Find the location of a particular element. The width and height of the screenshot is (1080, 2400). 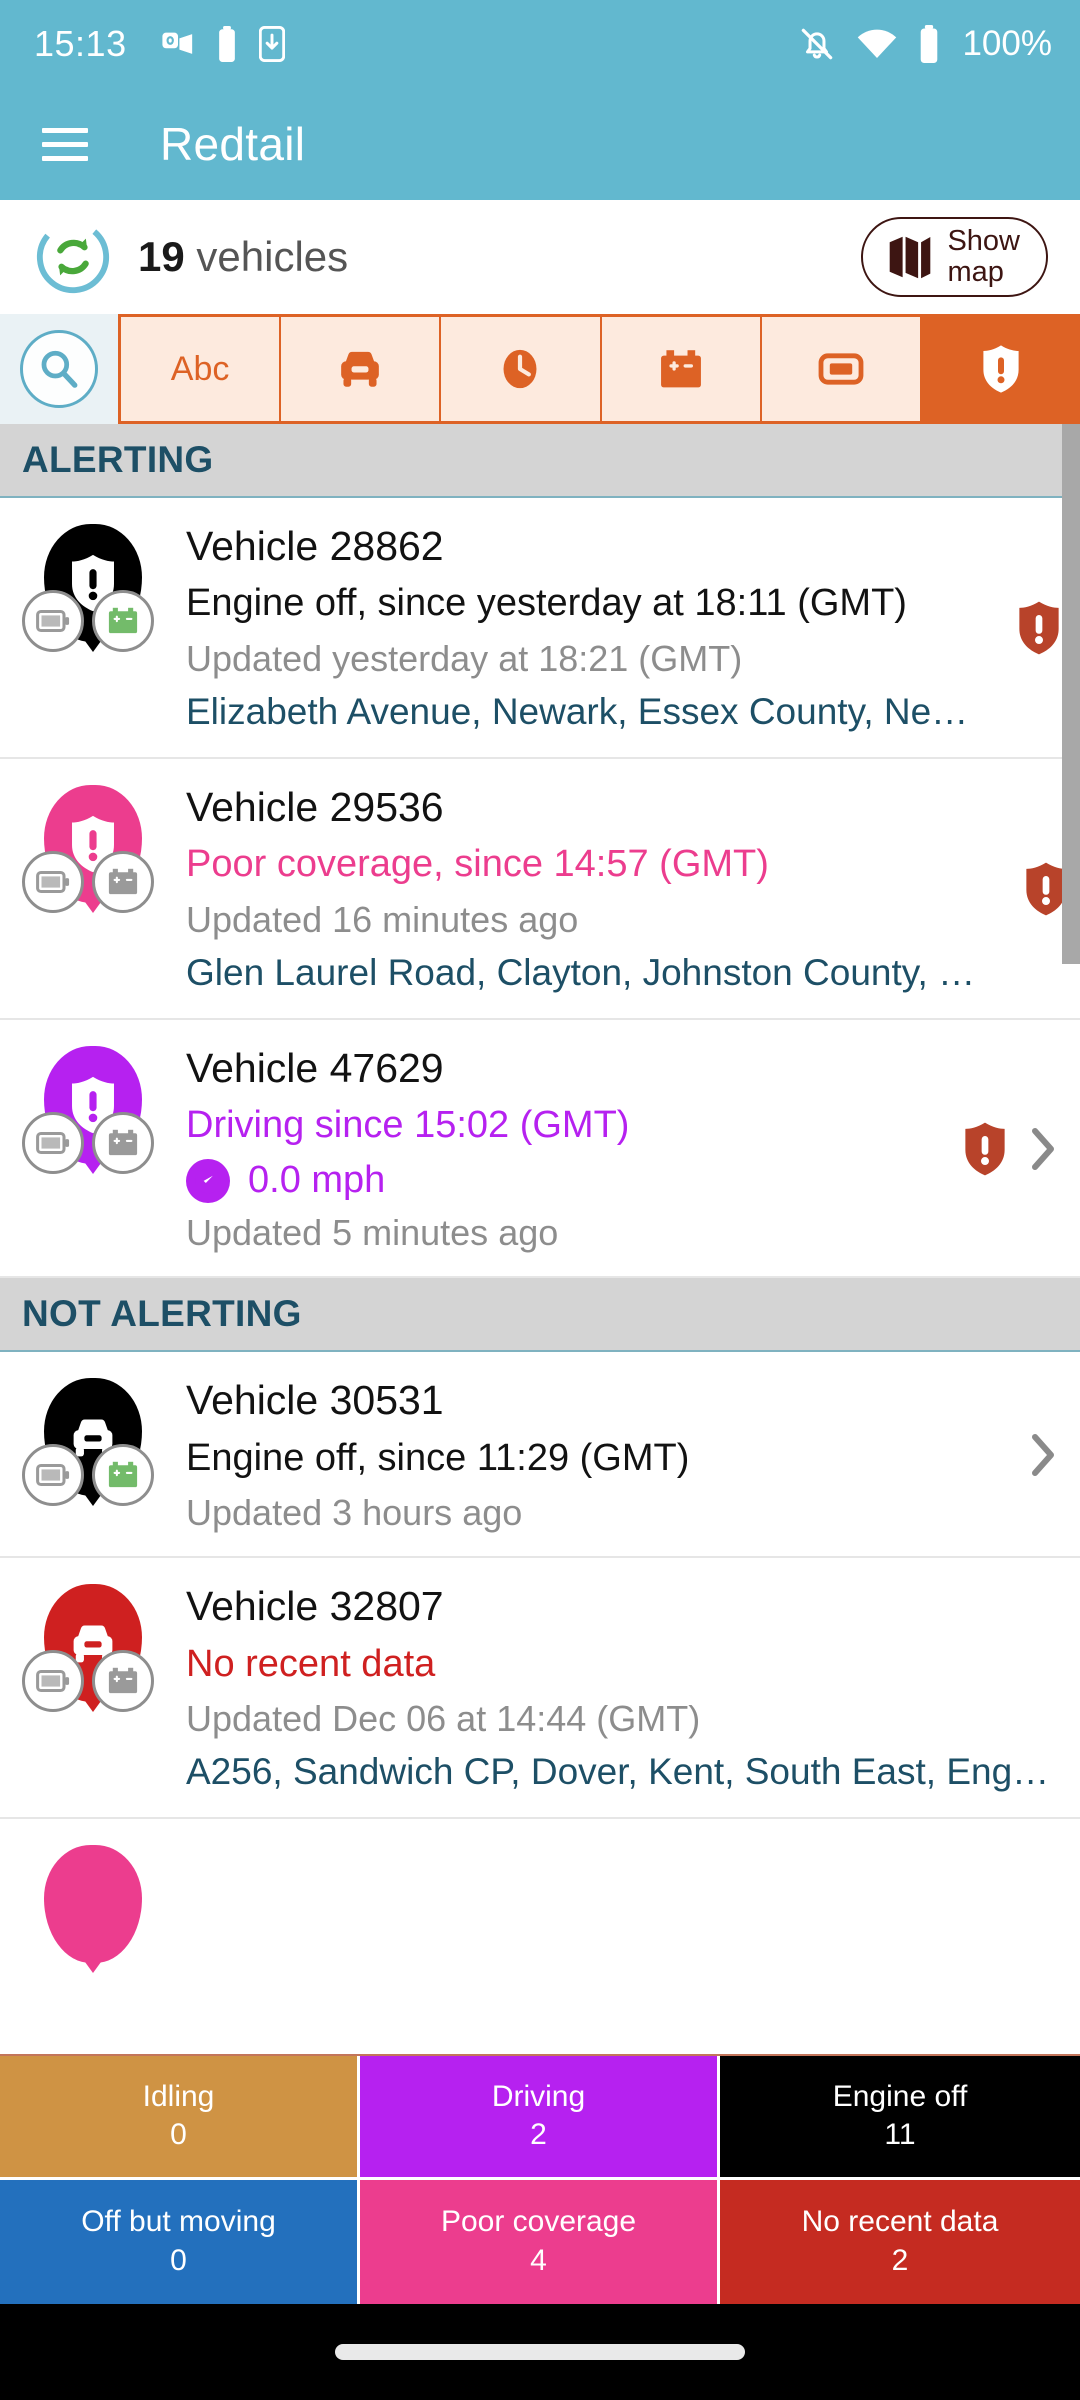

vehicle-name: Vehicle 32807 is located at coordinates (315, 1606).